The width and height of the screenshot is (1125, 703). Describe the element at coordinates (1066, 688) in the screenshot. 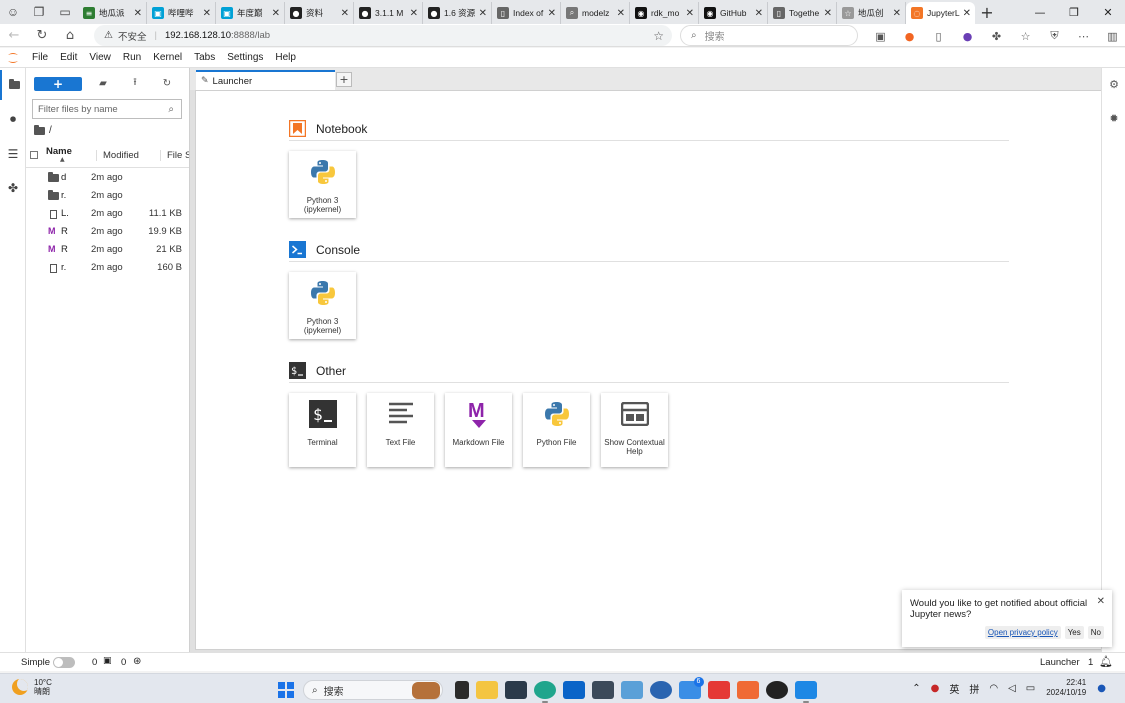

I see `clock: 22:41 2024/10/19` at that location.